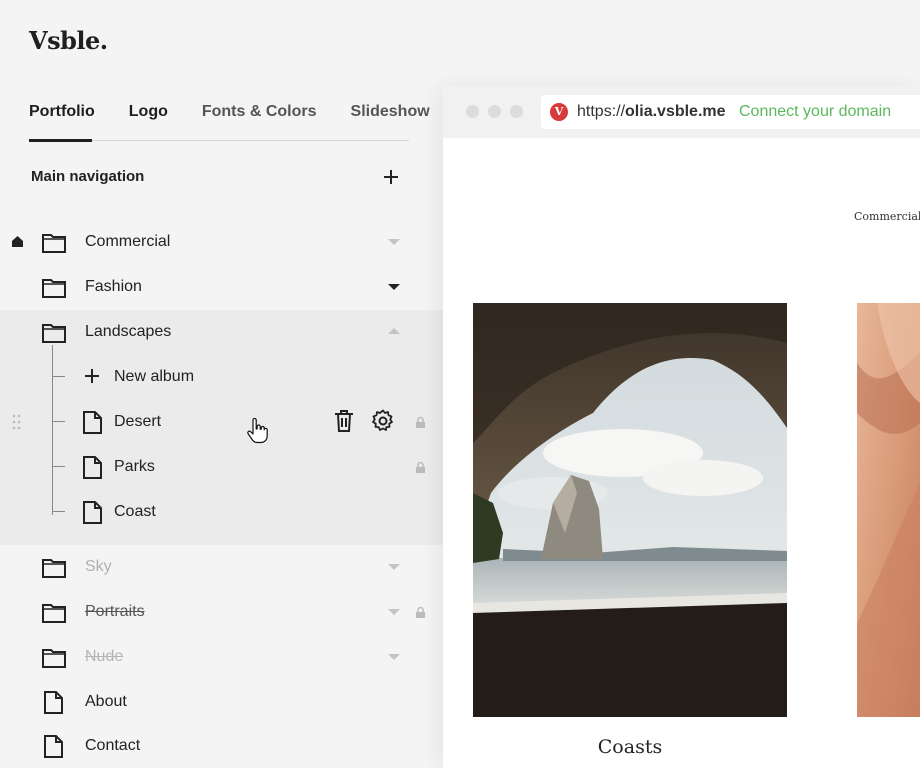 Image resolution: width=920 pixels, height=768 pixels. I want to click on nav-item-contact: Contact, so click(221, 746).